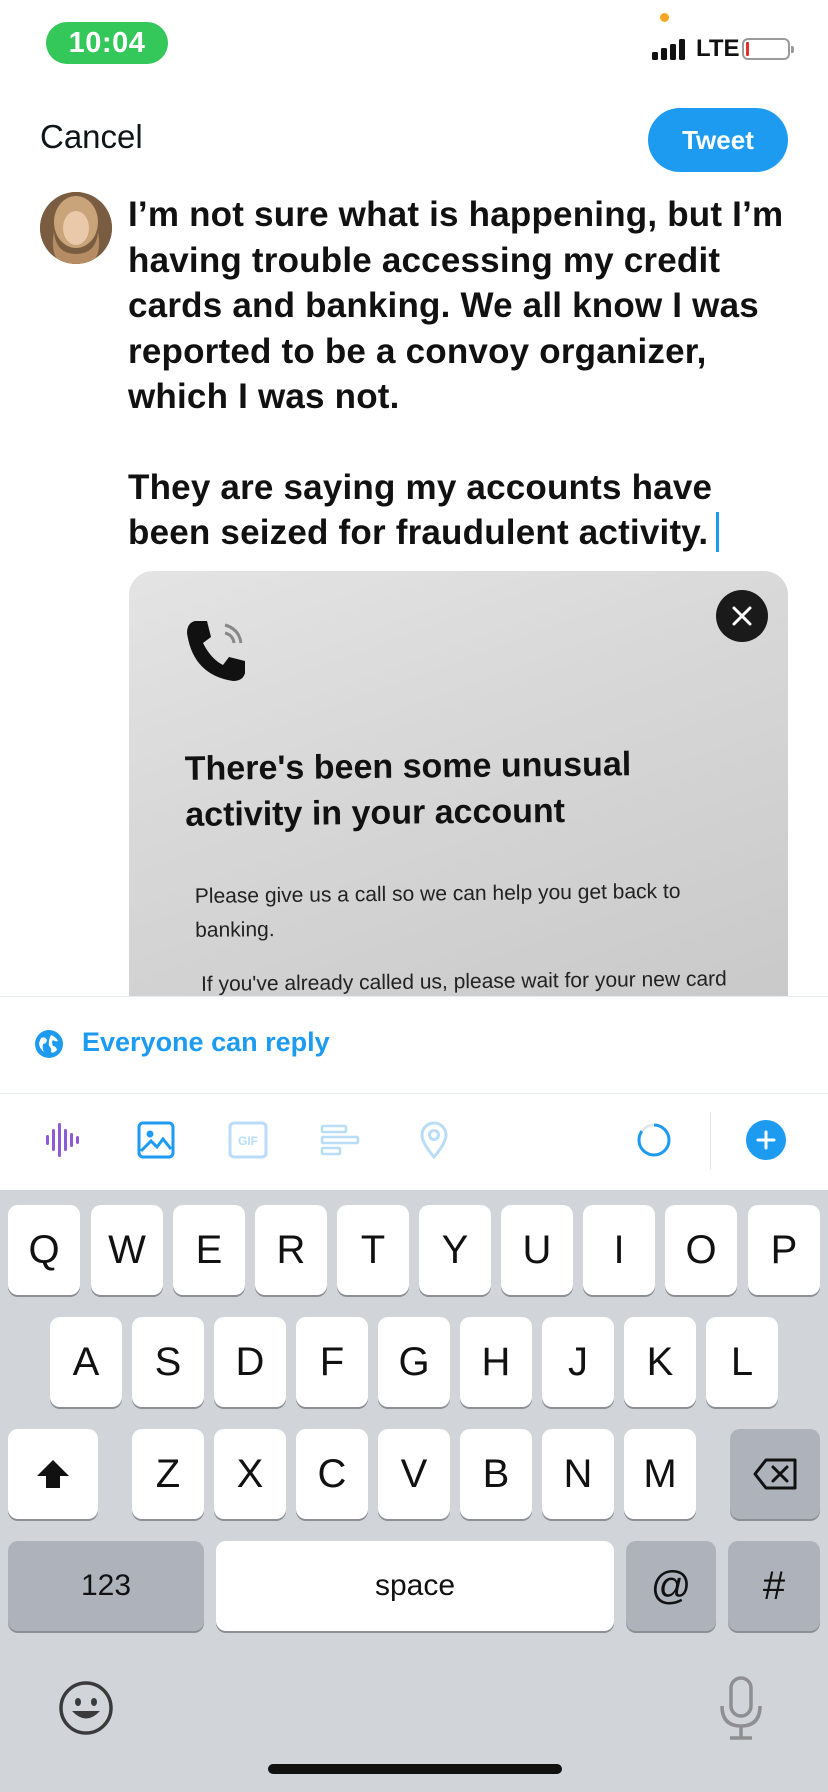 The image size is (828, 1792). I want to click on compose-toolbar: GIF, so click(414, 1142).